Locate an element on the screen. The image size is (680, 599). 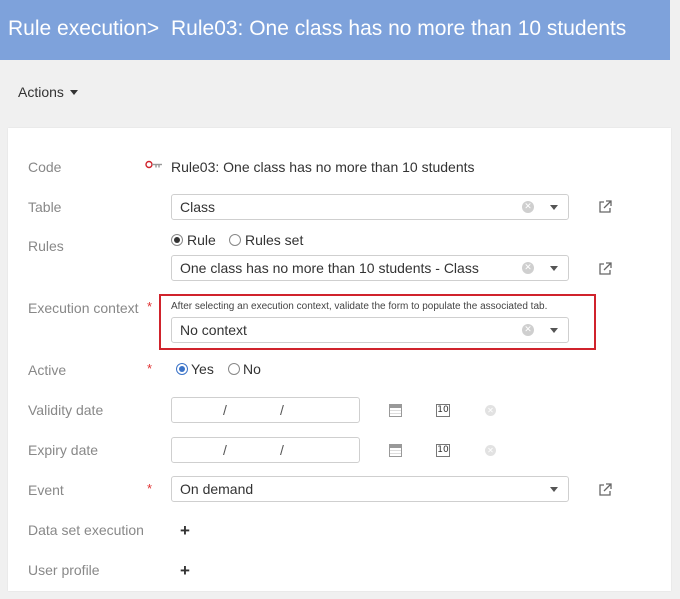
expiry-date-input: / / is located at coordinates (265, 450).